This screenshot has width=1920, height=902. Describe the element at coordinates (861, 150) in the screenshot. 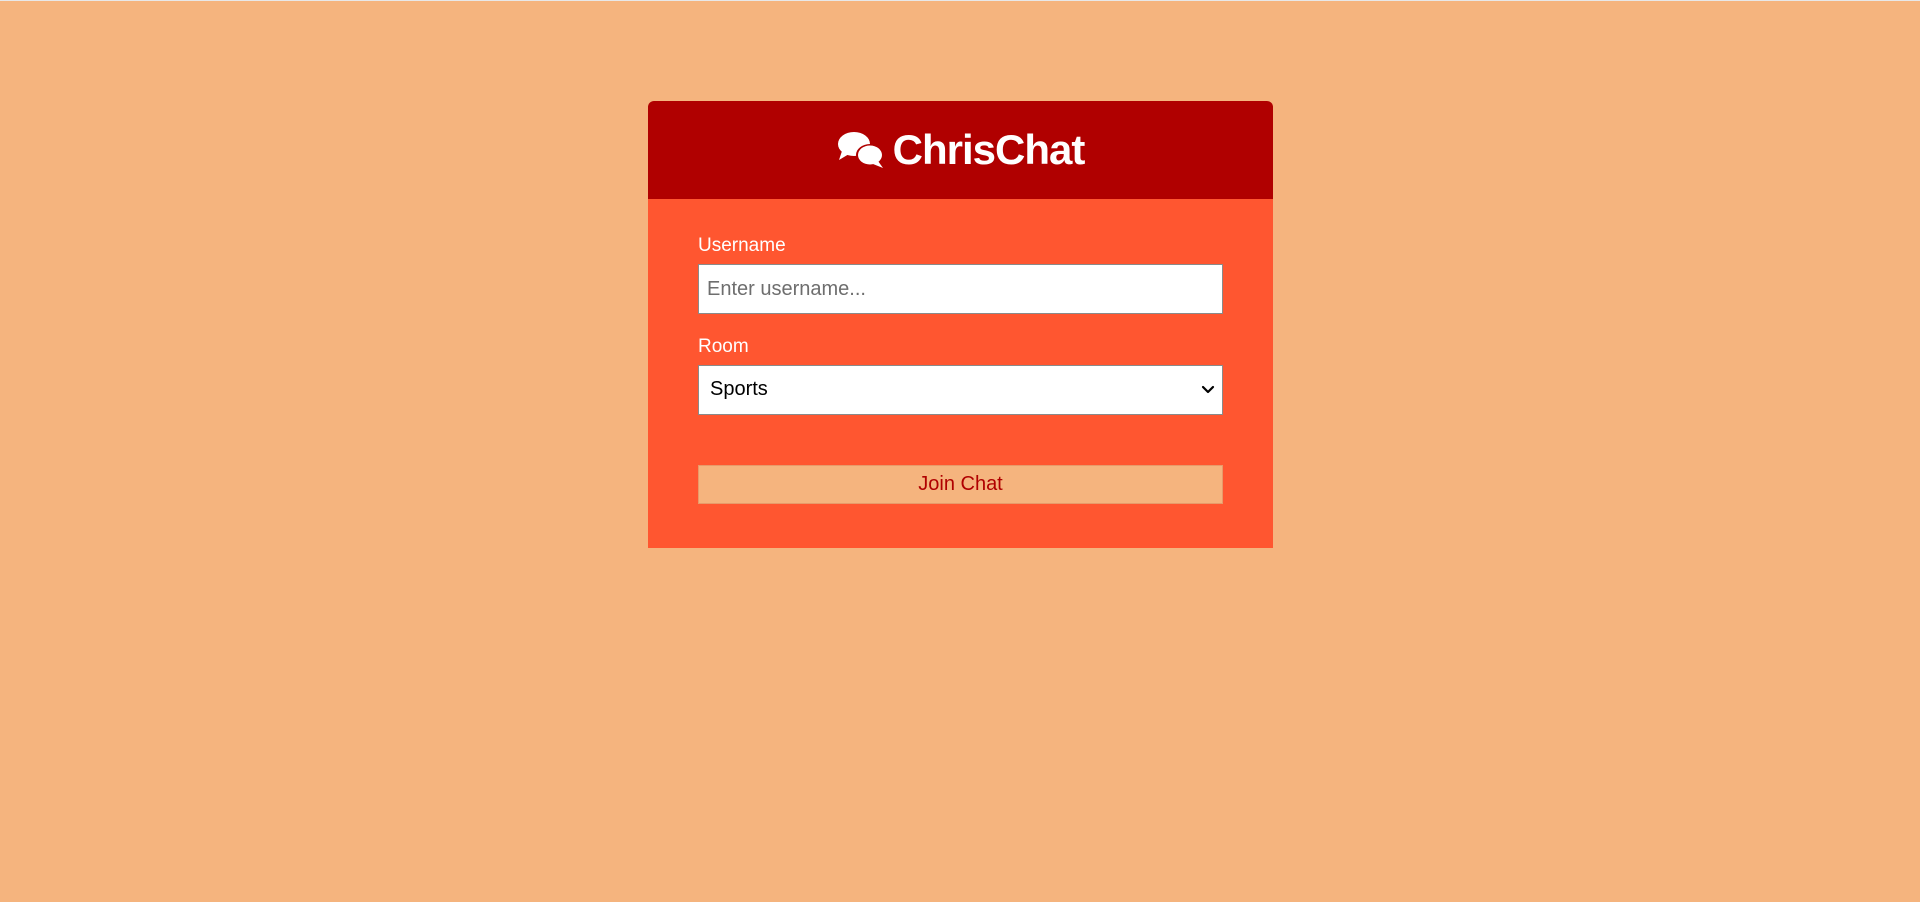

I see `comments-icon` at that location.